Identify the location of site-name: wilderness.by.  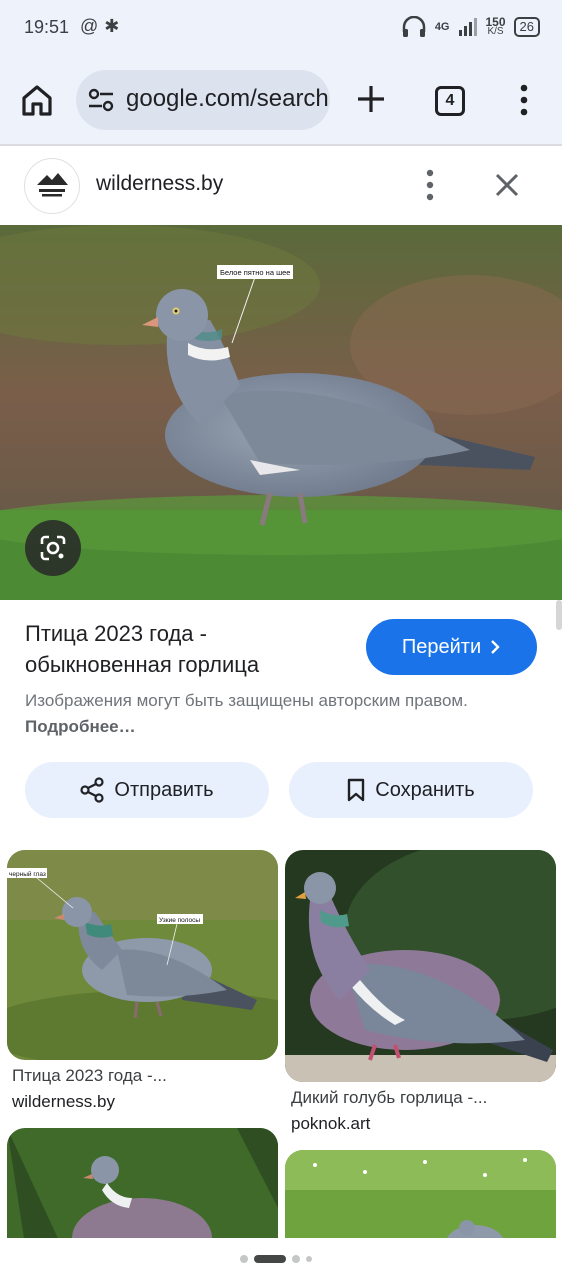
(159, 184).